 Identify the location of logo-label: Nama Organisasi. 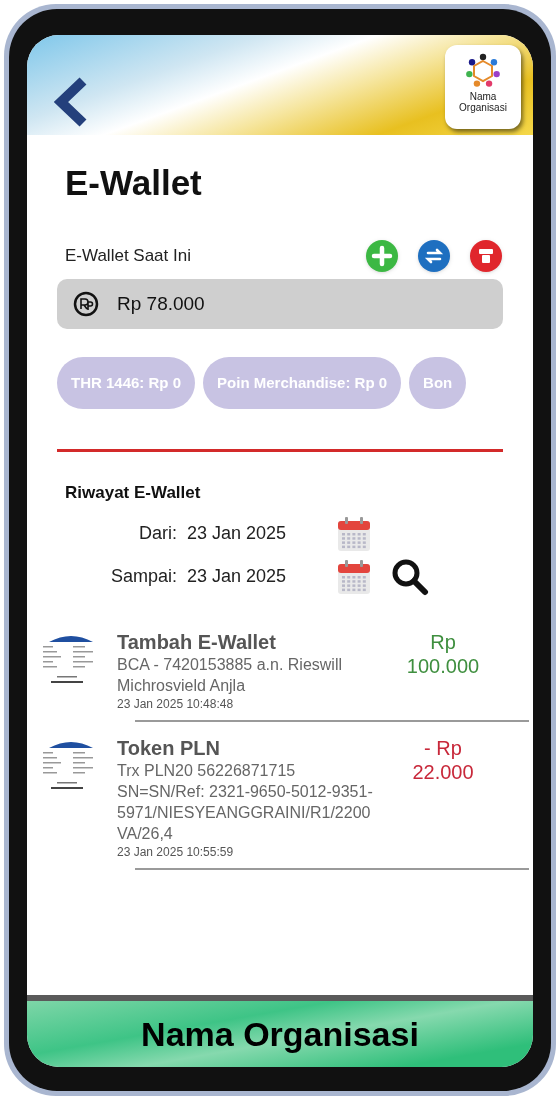
(483, 102).